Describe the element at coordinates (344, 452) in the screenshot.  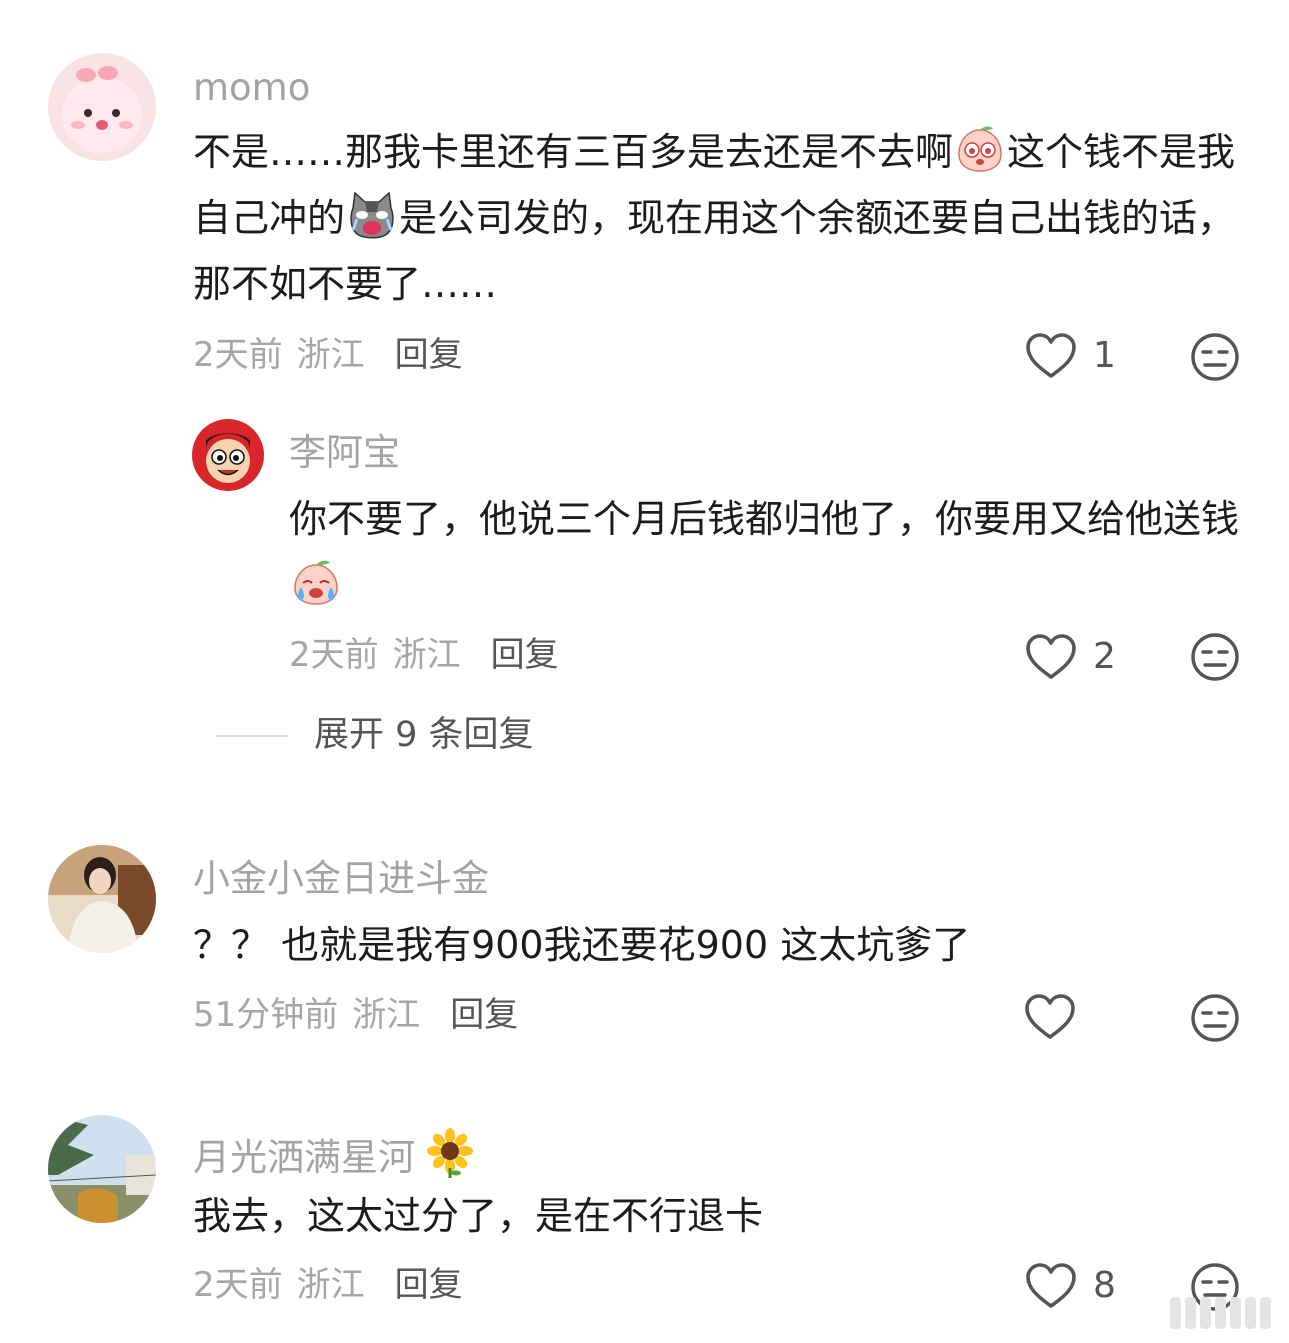
I see `reply-author: 李阿宝` at that location.